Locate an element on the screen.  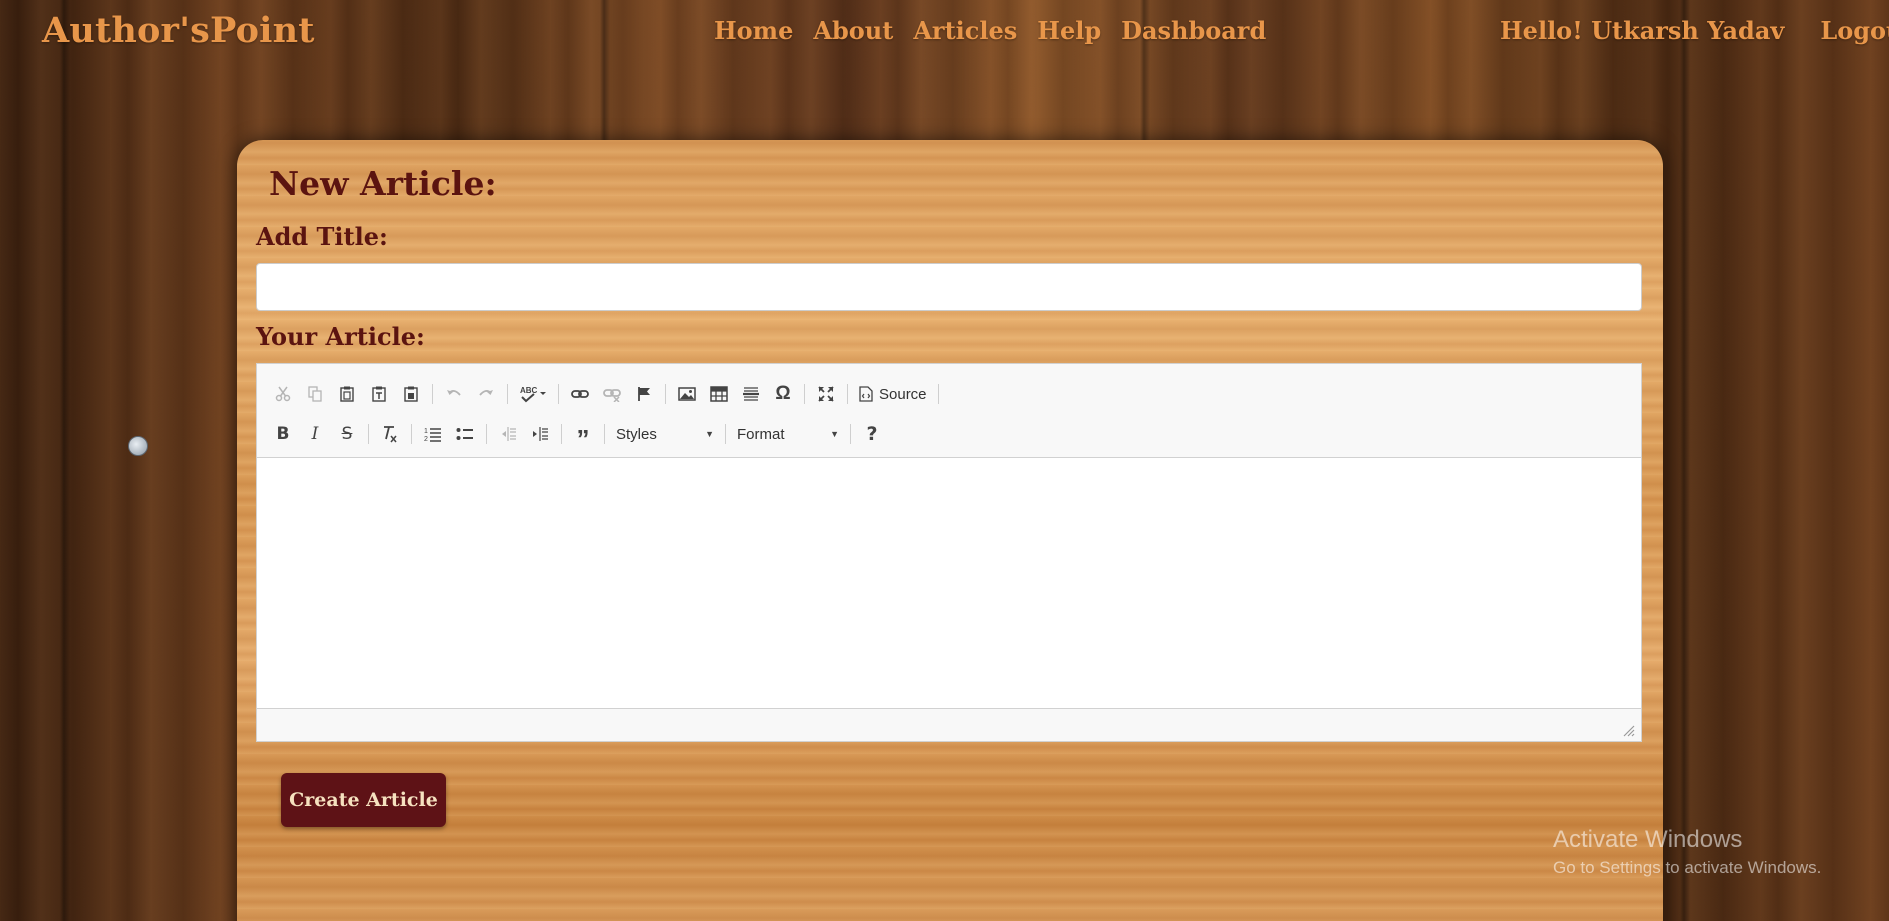
paste-icon is located at coordinates (347, 394).